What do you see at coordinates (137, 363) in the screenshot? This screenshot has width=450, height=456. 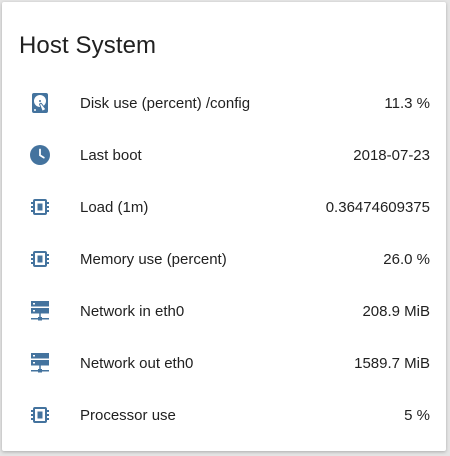 I see `sensor-label: Network out eth0` at bounding box center [137, 363].